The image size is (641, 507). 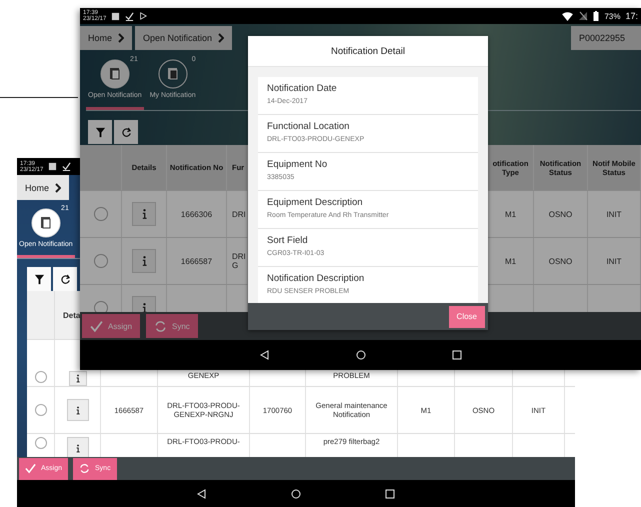 What do you see at coordinates (308, 126) in the screenshot?
I see `field-label: Functional Location` at bounding box center [308, 126].